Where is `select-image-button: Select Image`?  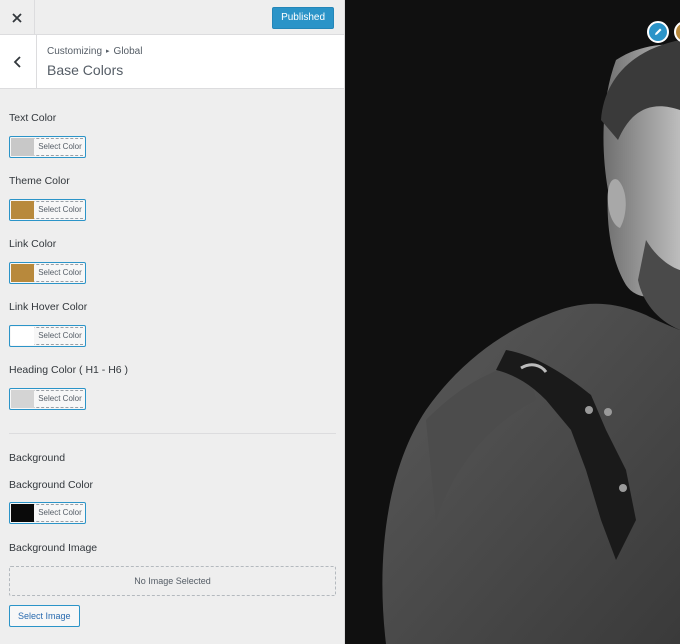
select-image-button: Select Image is located at coordinates (44, 616).